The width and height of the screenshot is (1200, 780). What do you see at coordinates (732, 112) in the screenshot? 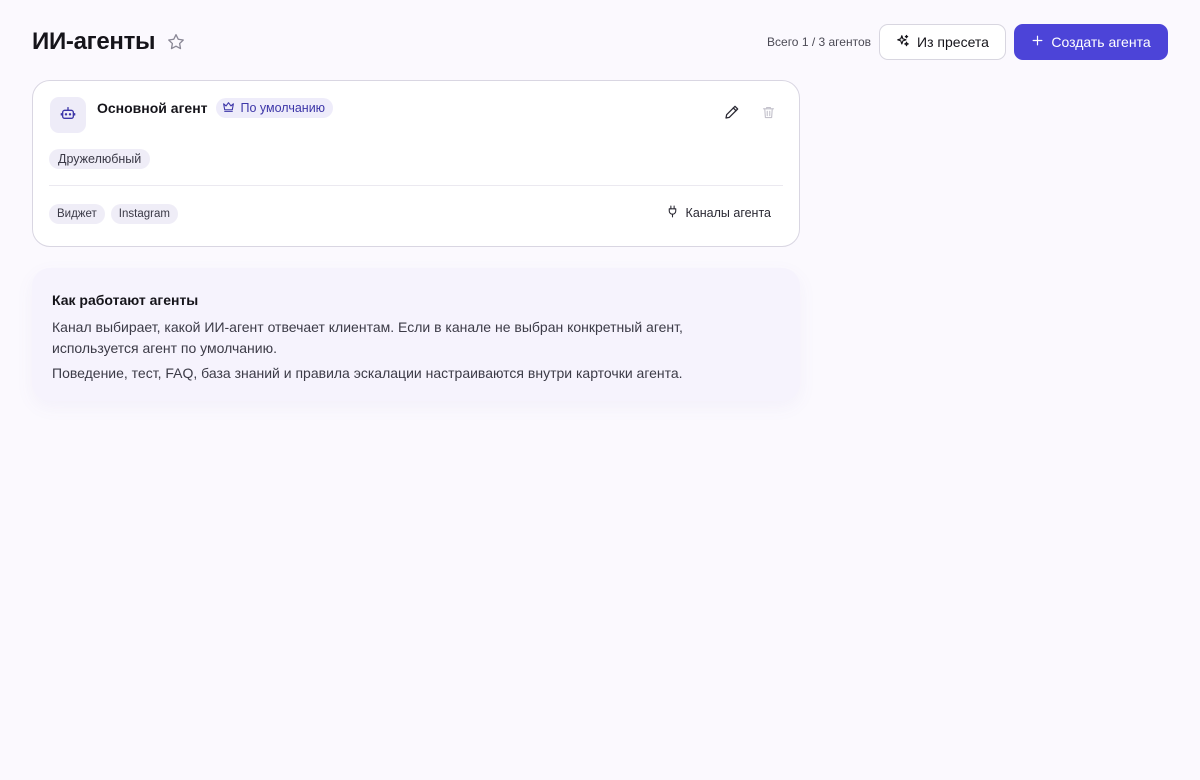
I see `pencil-icon` at bounding box center [732, 112].